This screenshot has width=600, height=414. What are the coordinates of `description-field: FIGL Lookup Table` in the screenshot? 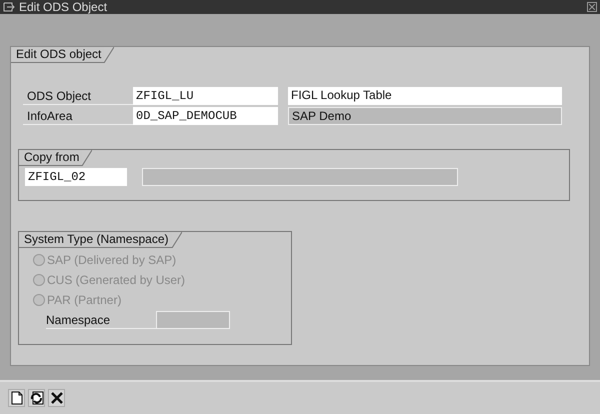 It's located at (425, 96).